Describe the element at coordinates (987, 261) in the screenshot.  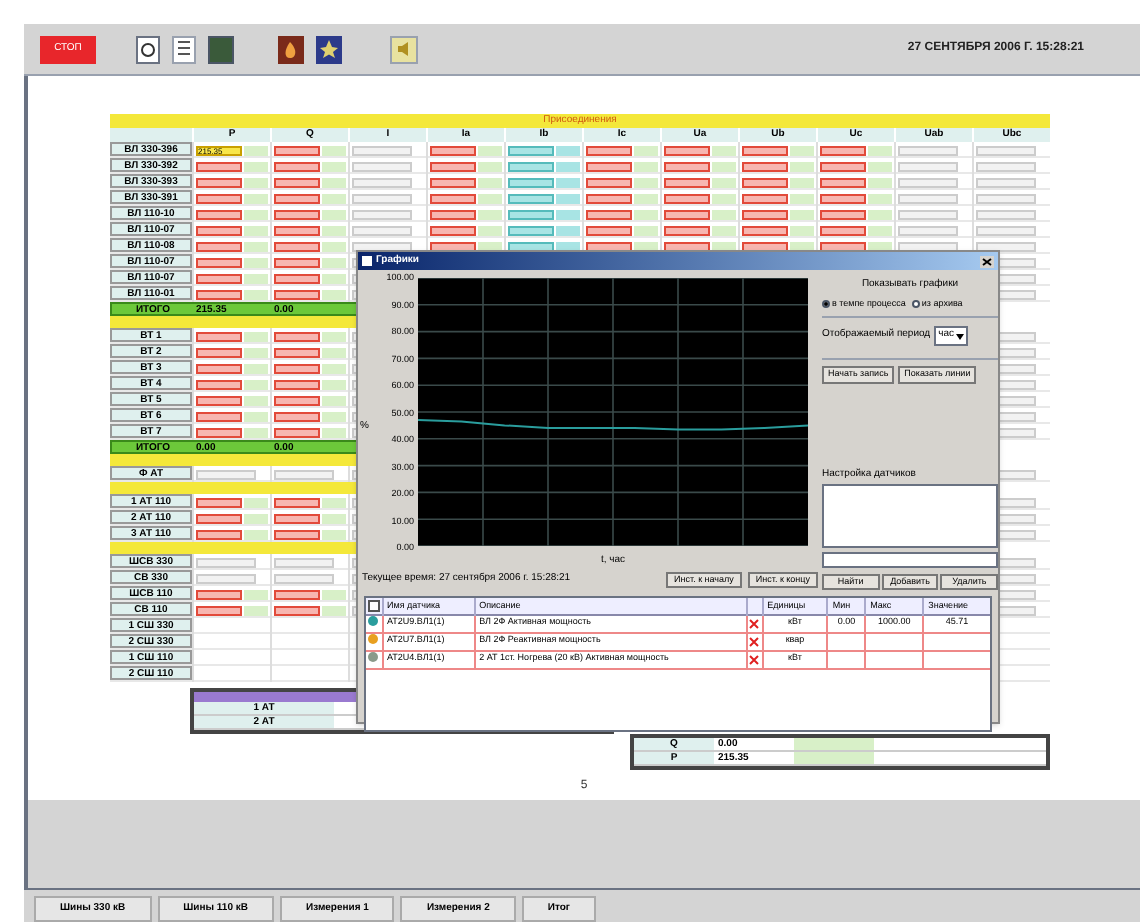
I see `close-button` at that location.